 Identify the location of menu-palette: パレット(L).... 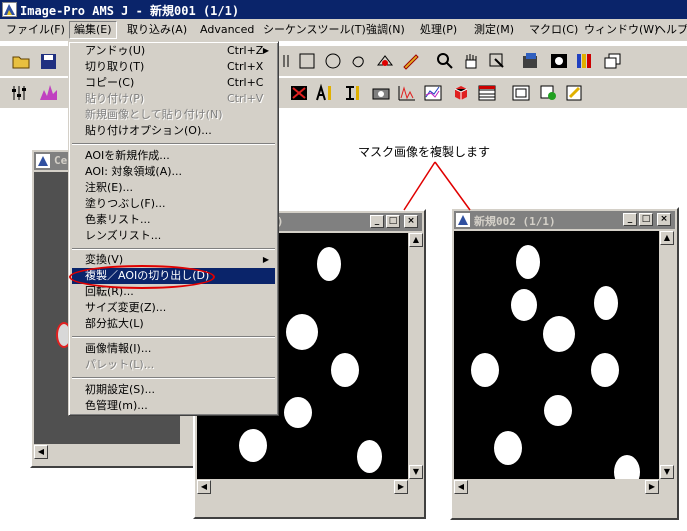
(120, 364).